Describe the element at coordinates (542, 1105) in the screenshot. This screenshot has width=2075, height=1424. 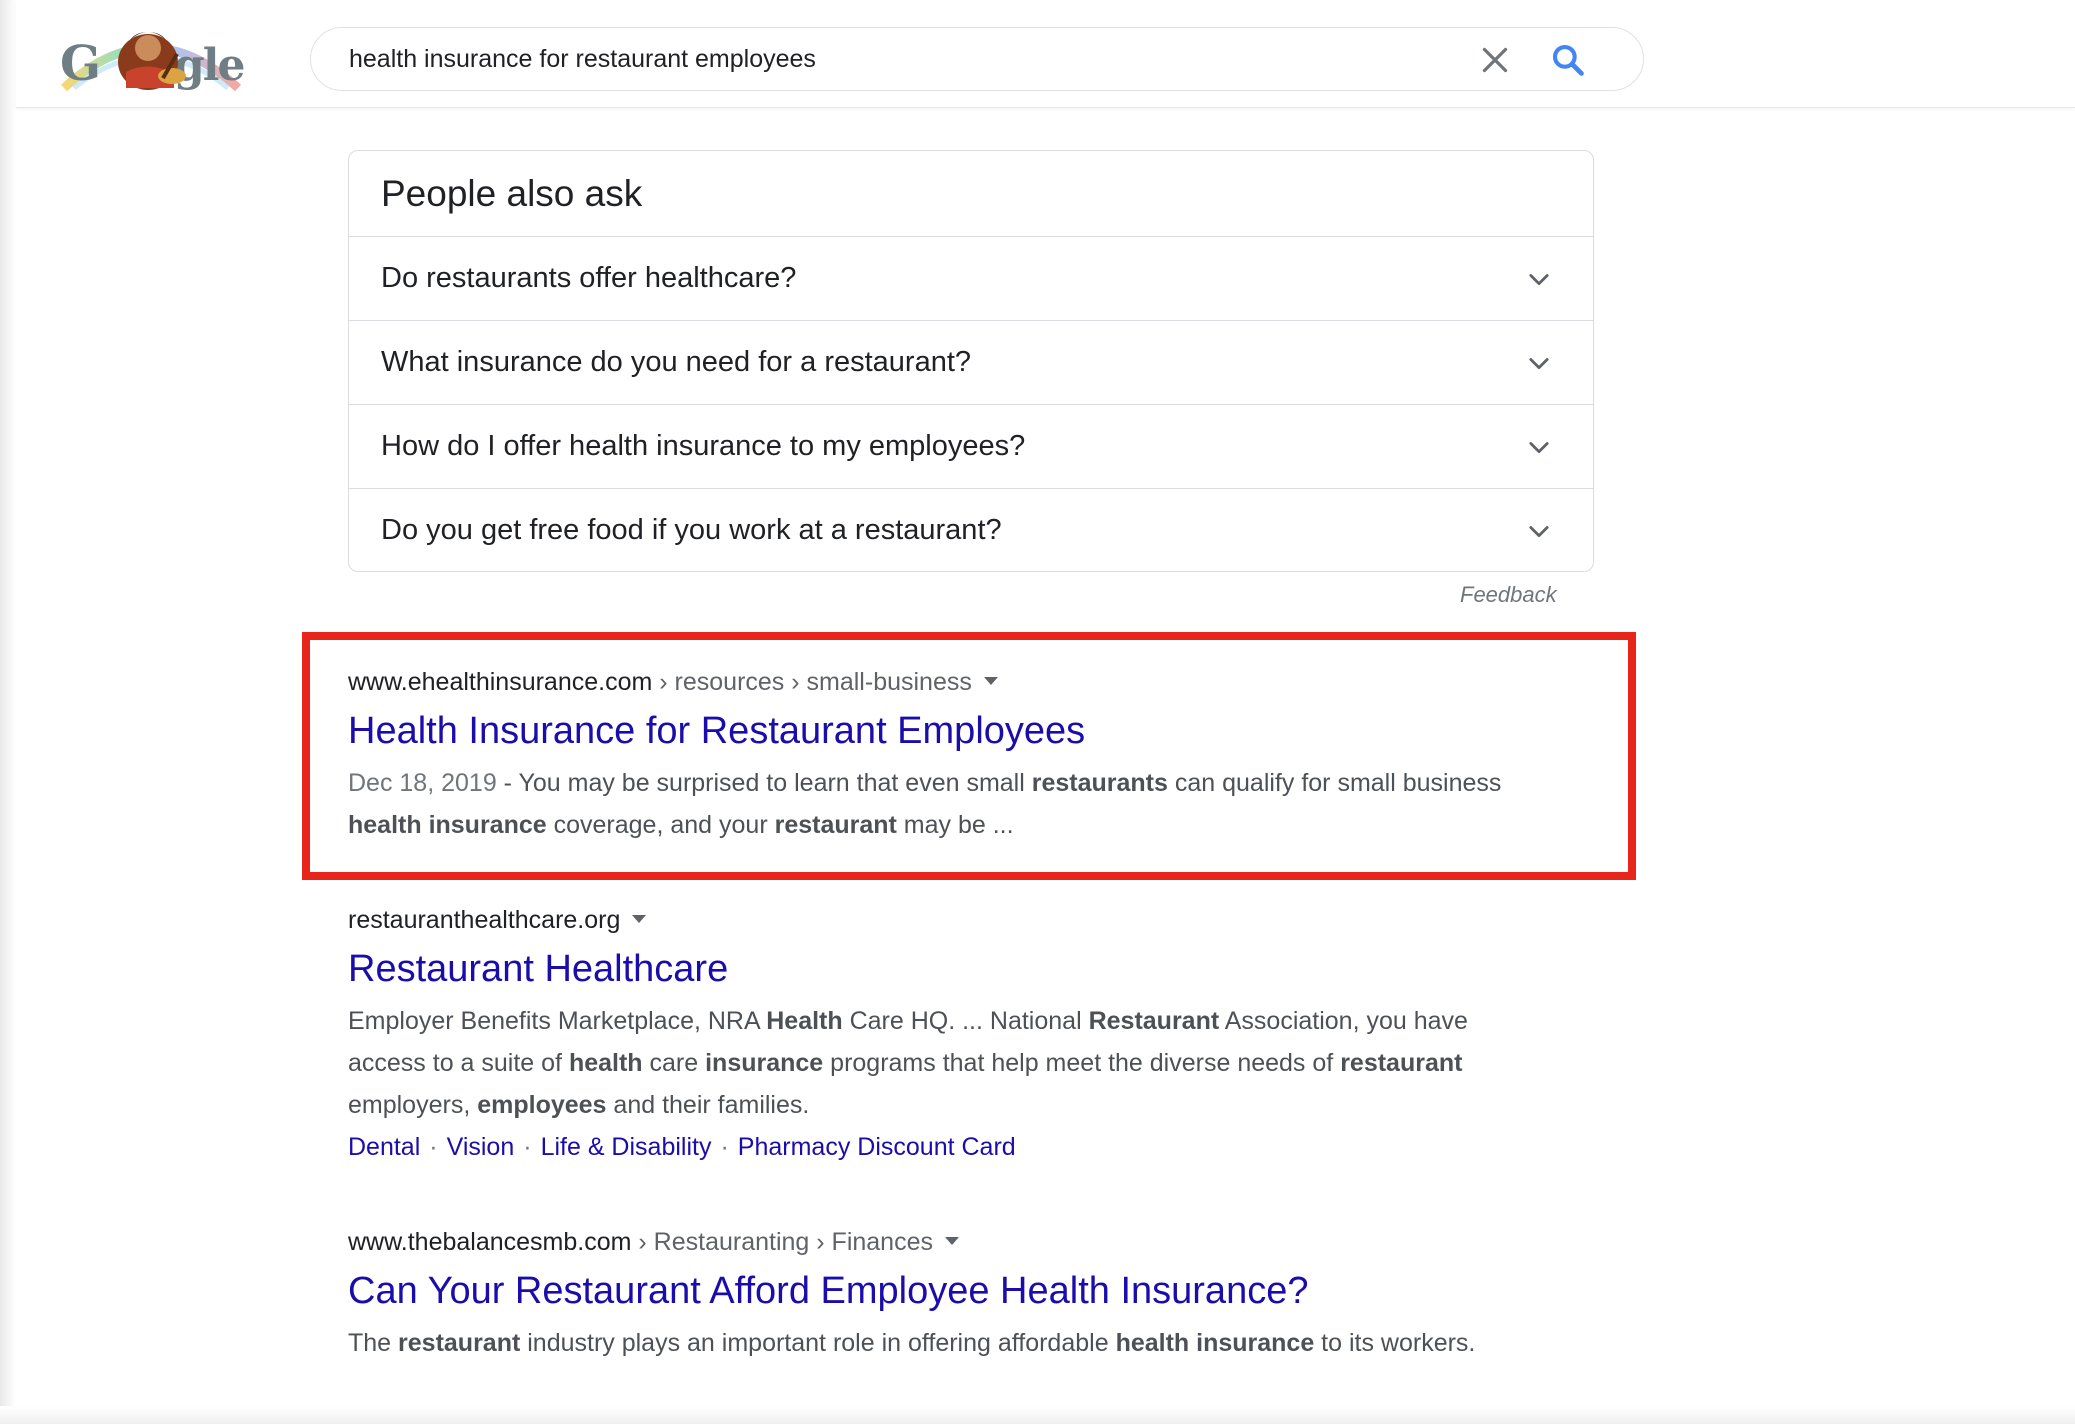
I see `snippet-bold-term: employees` at that location.